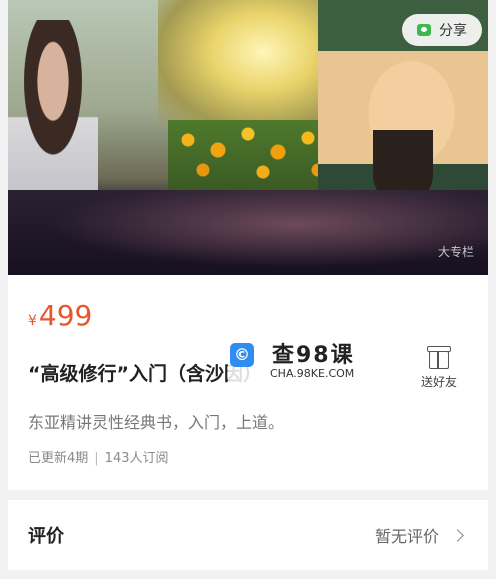 This screenshot has width=496, height=579. What do you see at coordinates (65, 315) in the screenshot?
I see `price-value: 499` at bounding box center [65, 315].